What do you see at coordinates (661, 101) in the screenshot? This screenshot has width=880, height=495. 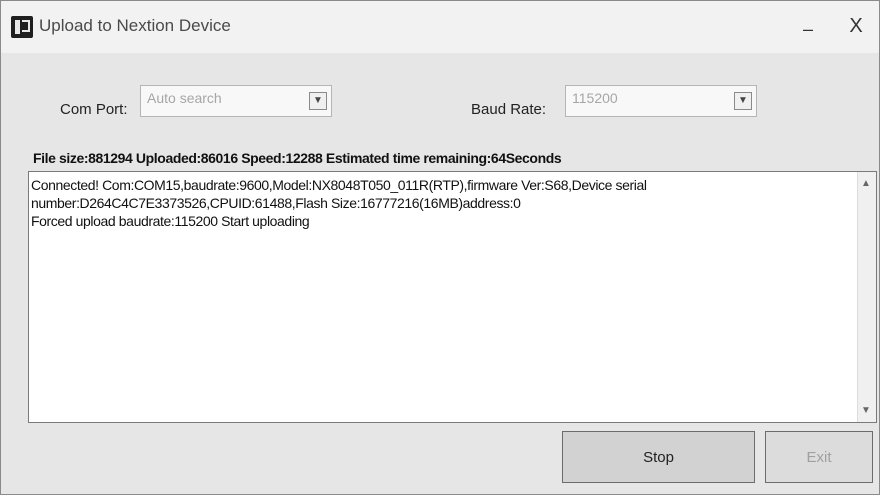 I see `baud-rate-select: 115200 ▼` at bounding box center [661, 101].